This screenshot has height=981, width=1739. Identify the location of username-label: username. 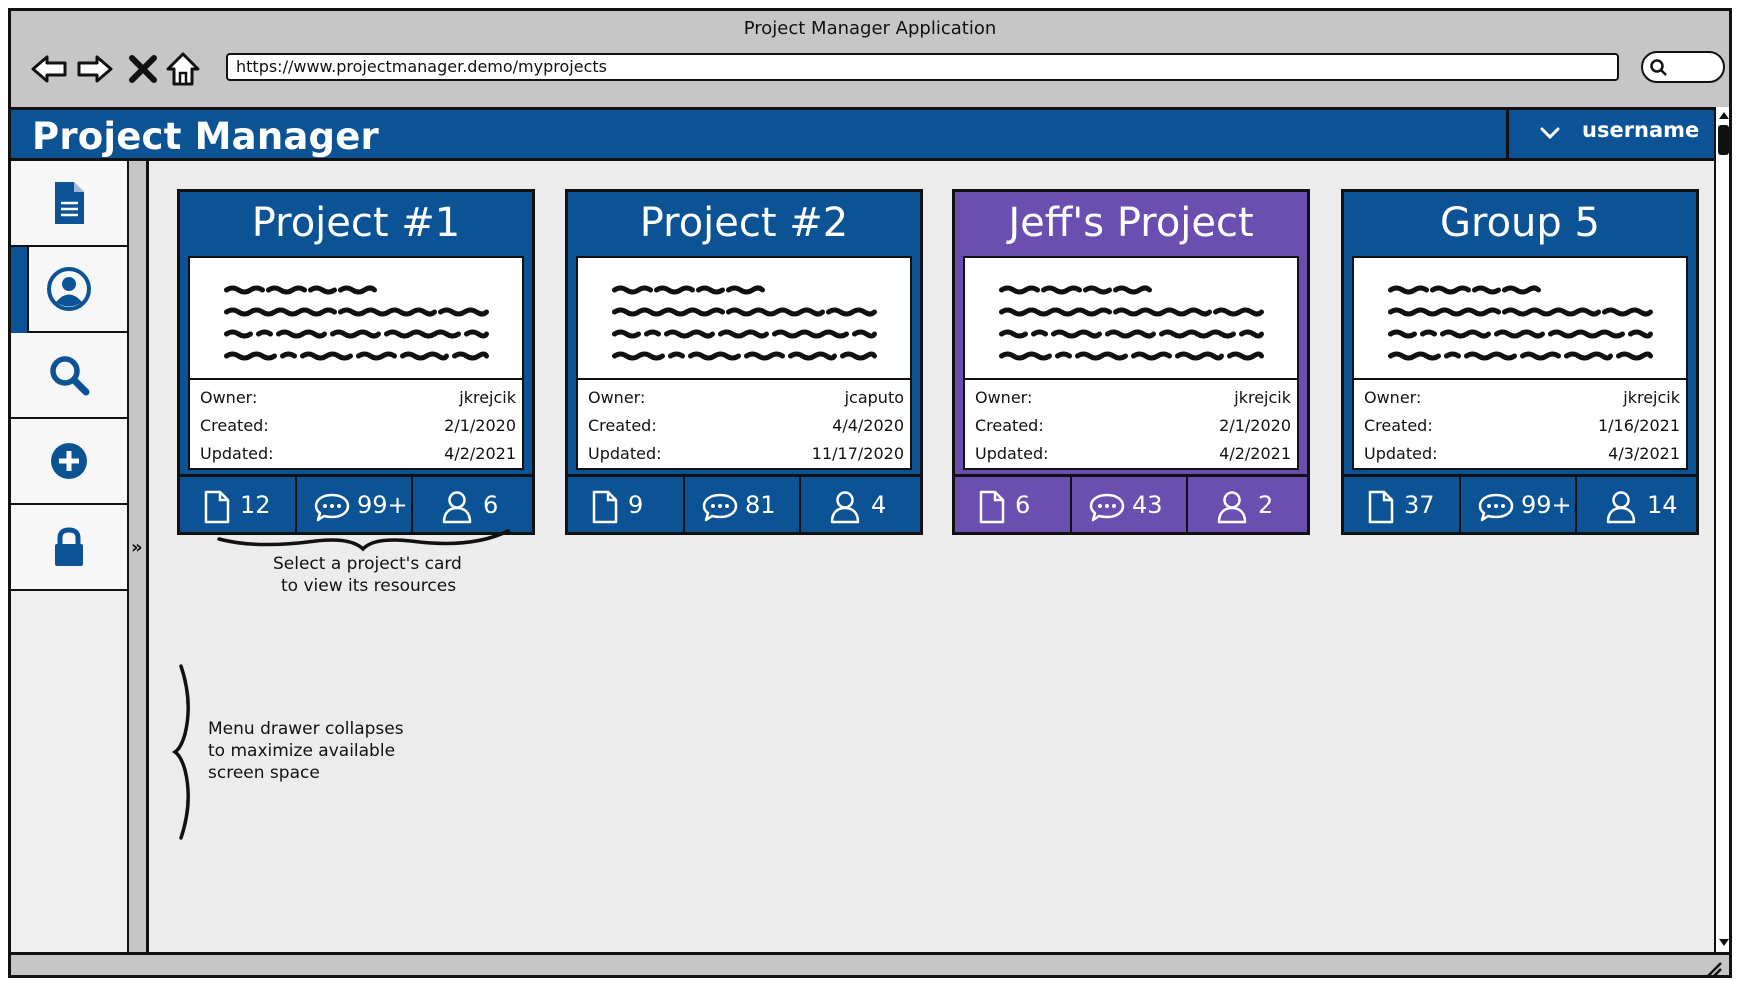
(1641, 130).